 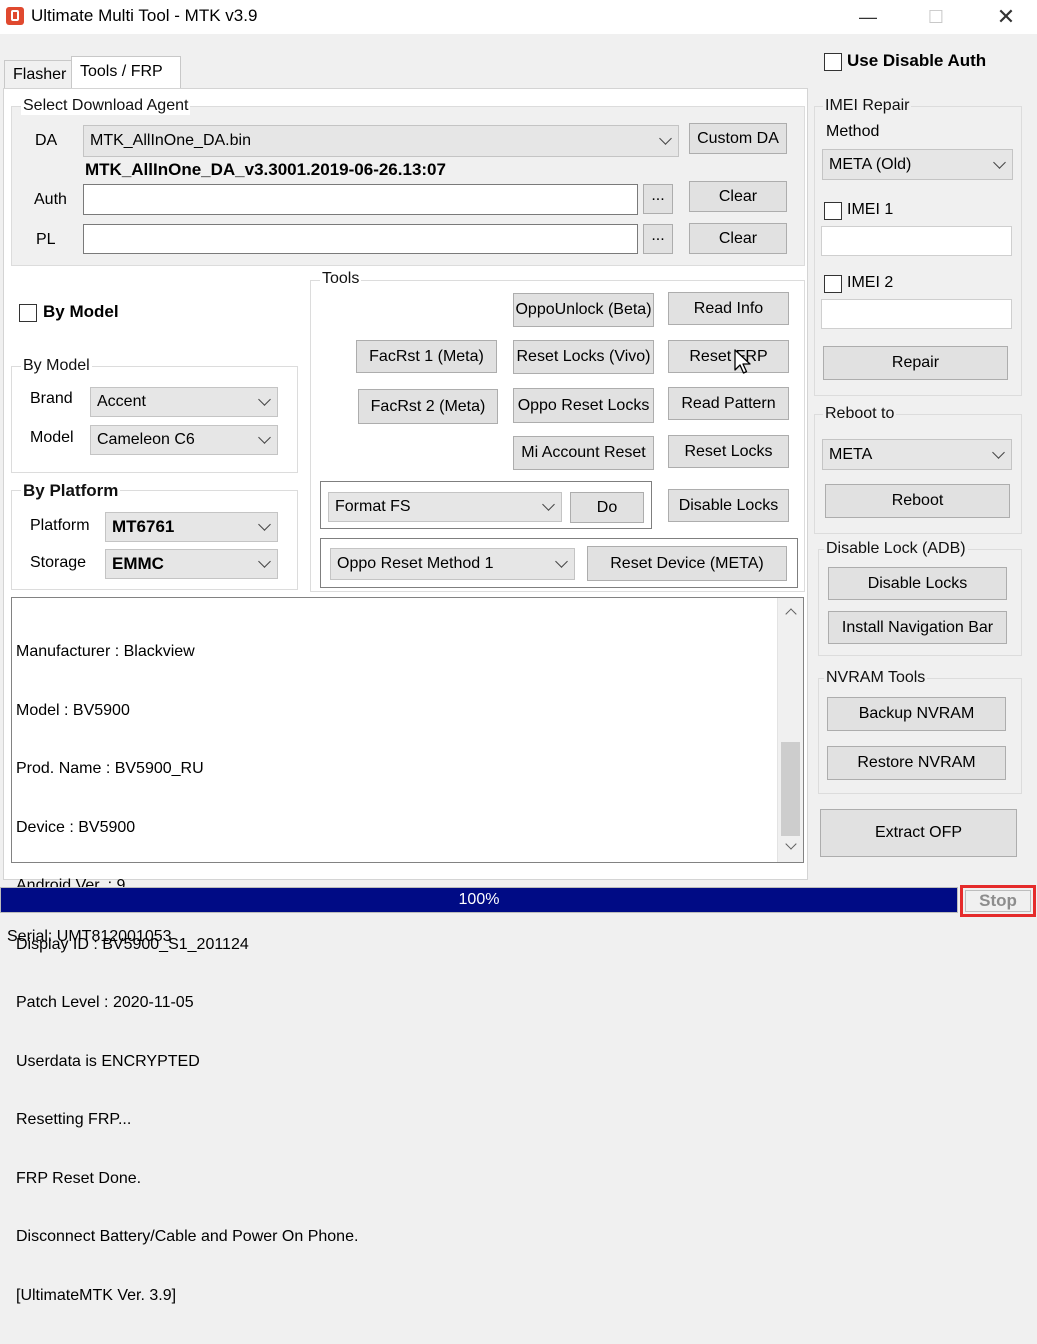 What do you see at coordinates (687, 563) in the screenshot?
I see `reset-device-meta-button: Reset Device (META)` at bounding box center [687, 563].